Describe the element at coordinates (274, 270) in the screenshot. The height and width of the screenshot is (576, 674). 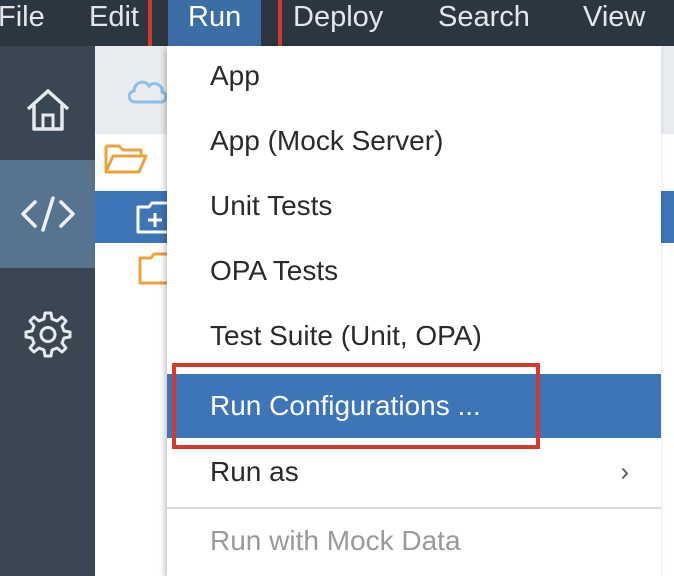
I see `menu-item-label: OPA Tests` at that location.